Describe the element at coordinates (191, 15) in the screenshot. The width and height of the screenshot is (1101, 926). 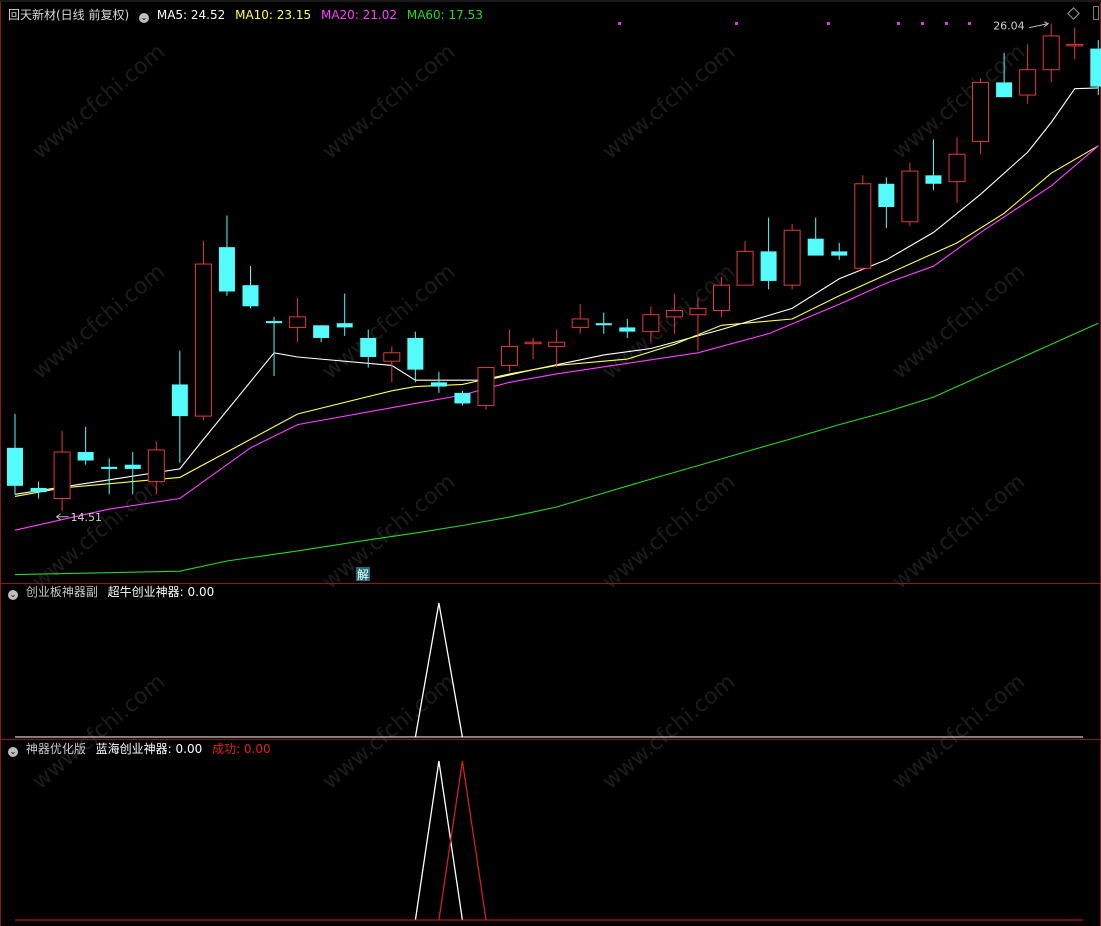
I see `ma5-value: MA5: 24.52` at that location.